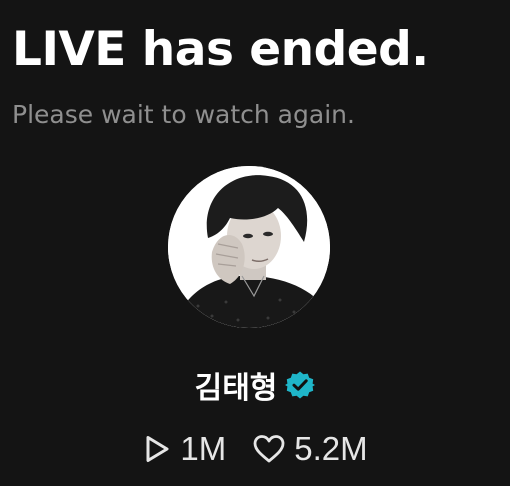 The image size is (510, 486). What do you see at coordinates (300, 385) in the screenshot?
I see `verified-badge-icon` at bounding box center [300, 385].